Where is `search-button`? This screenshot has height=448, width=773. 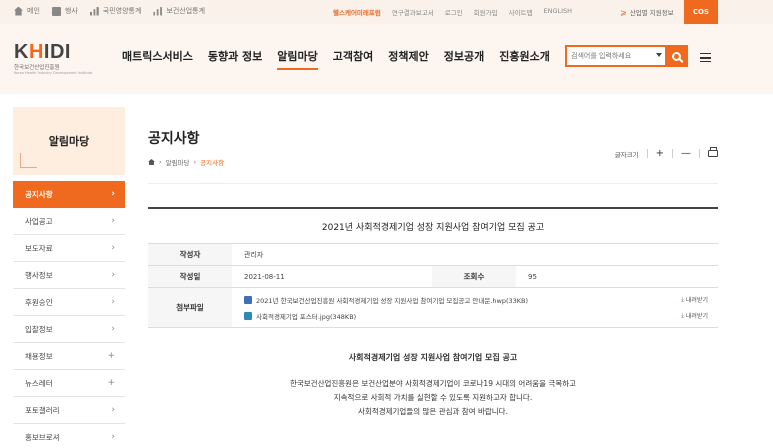 search-button is located at coordinates (676, 56).